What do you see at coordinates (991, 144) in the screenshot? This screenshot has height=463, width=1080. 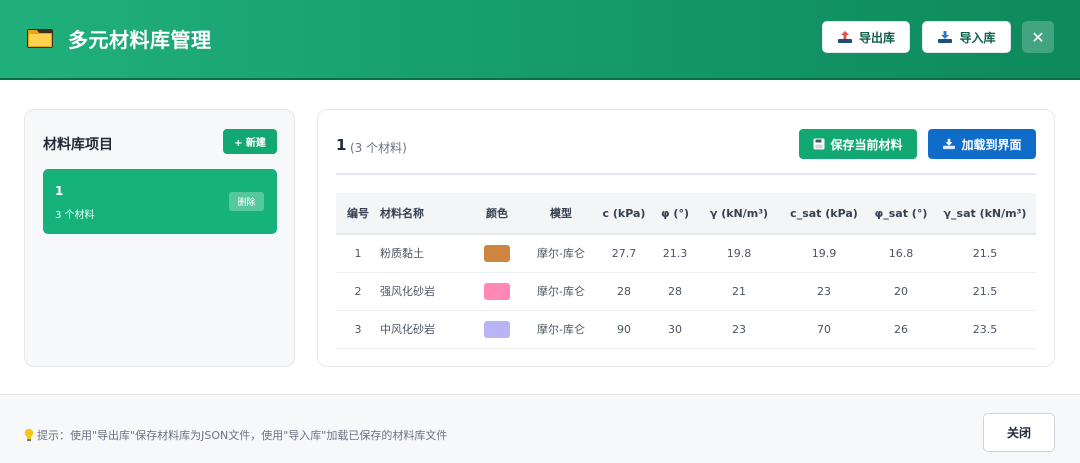 I see `load-to-ui-label: 加载到界面` at bounding box center [991, 144].